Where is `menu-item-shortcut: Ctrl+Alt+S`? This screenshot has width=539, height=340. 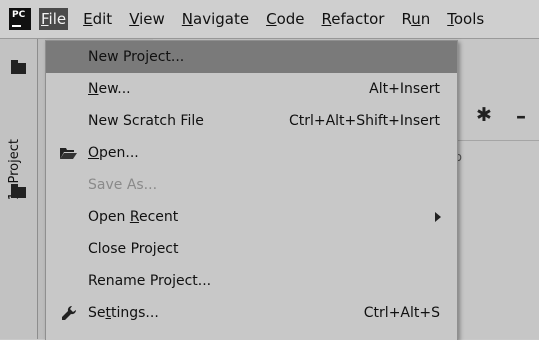 menu-item-shortcut: Ctrl+Alt+S is located at coordinates (401, 313).